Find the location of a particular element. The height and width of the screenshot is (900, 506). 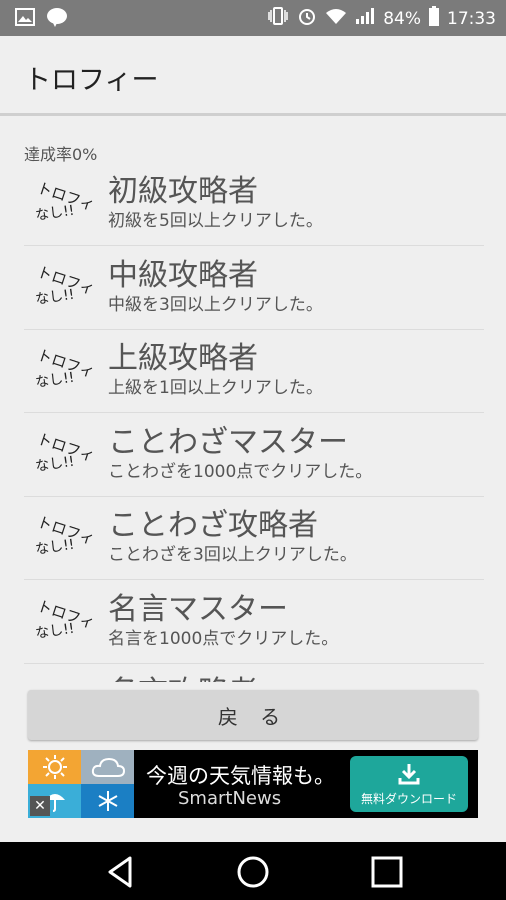

ad-close-icon: ✕ is located at coordinates (40, 806).